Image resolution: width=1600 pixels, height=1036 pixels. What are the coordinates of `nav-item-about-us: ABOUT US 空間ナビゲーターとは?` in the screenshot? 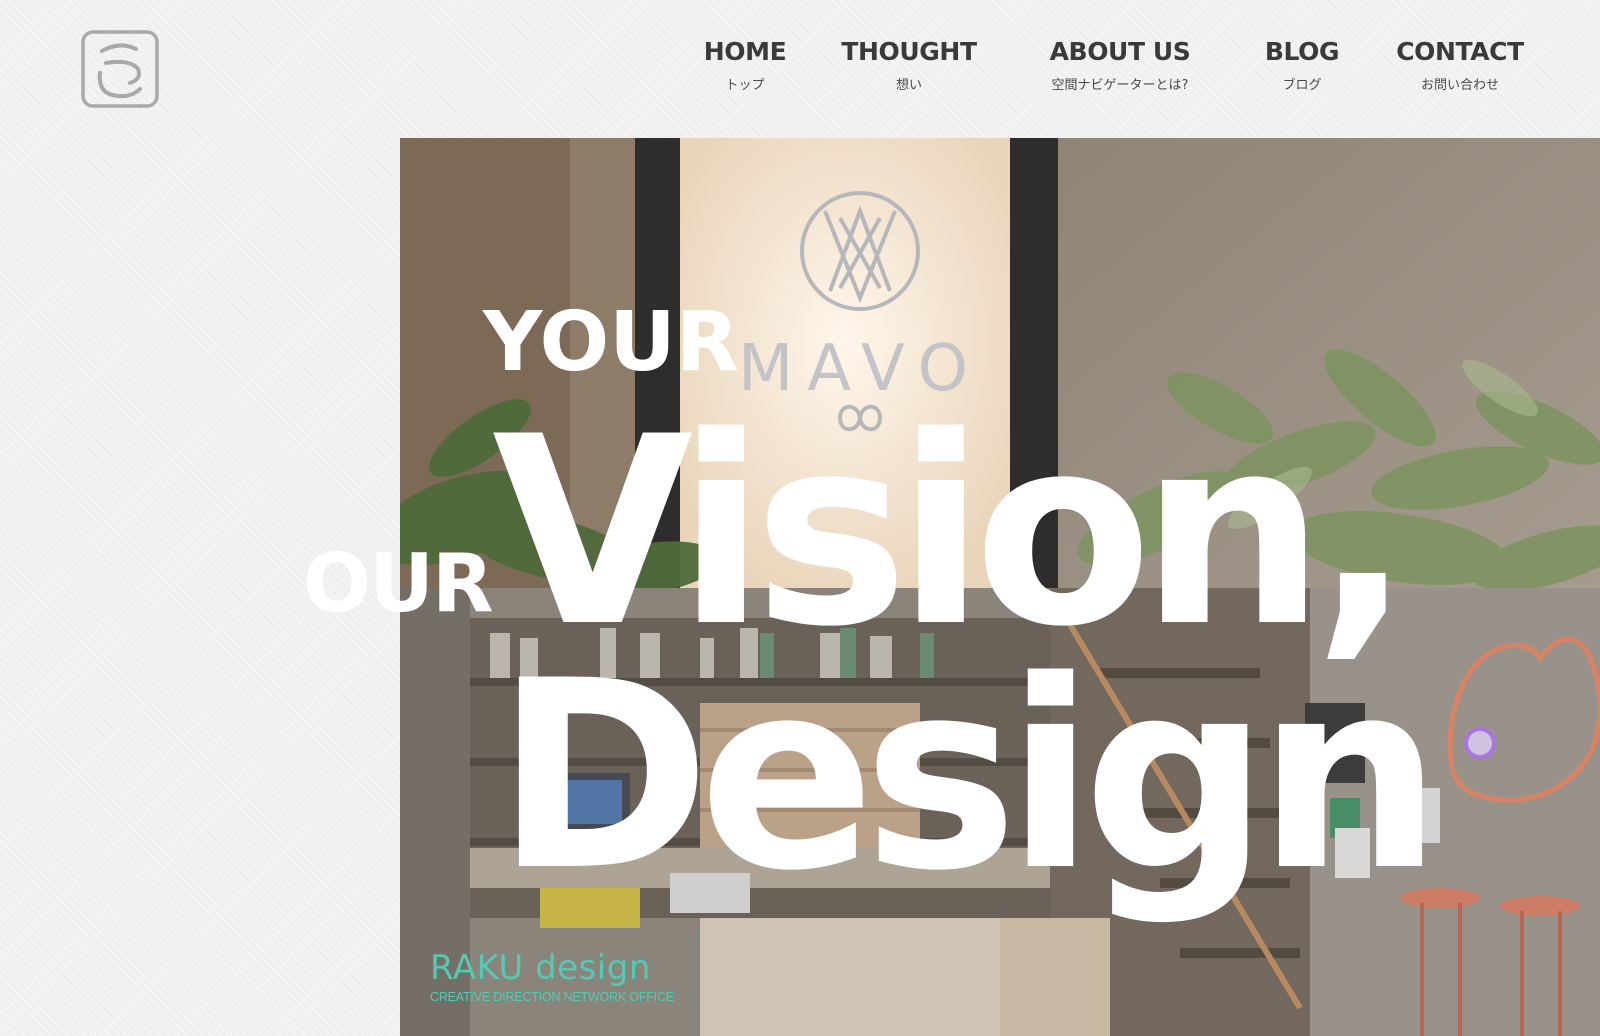 It's located at (1120, 65).